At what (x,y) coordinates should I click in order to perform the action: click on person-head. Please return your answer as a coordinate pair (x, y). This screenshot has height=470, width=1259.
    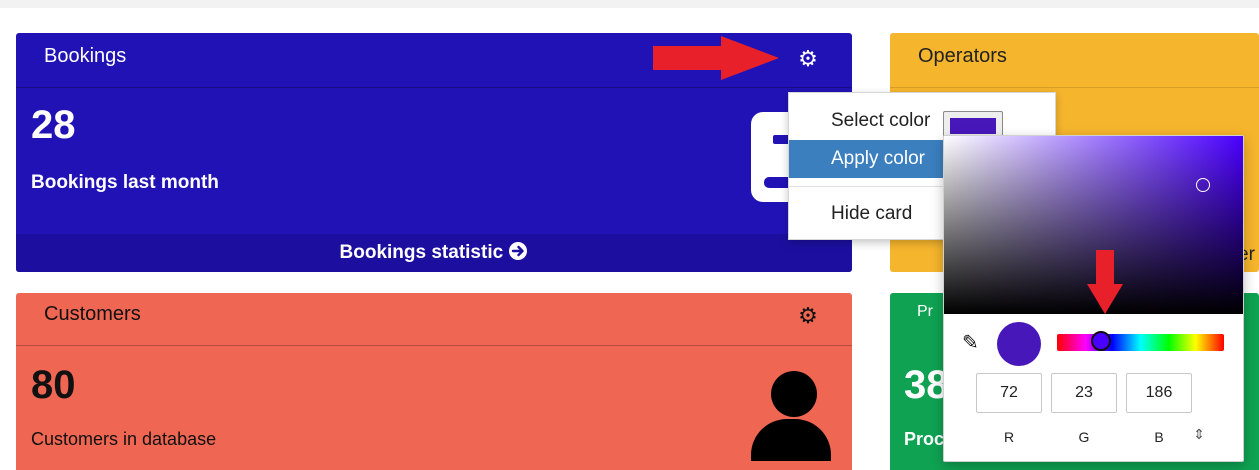
    Looking at the image, I should click on (794, 394).